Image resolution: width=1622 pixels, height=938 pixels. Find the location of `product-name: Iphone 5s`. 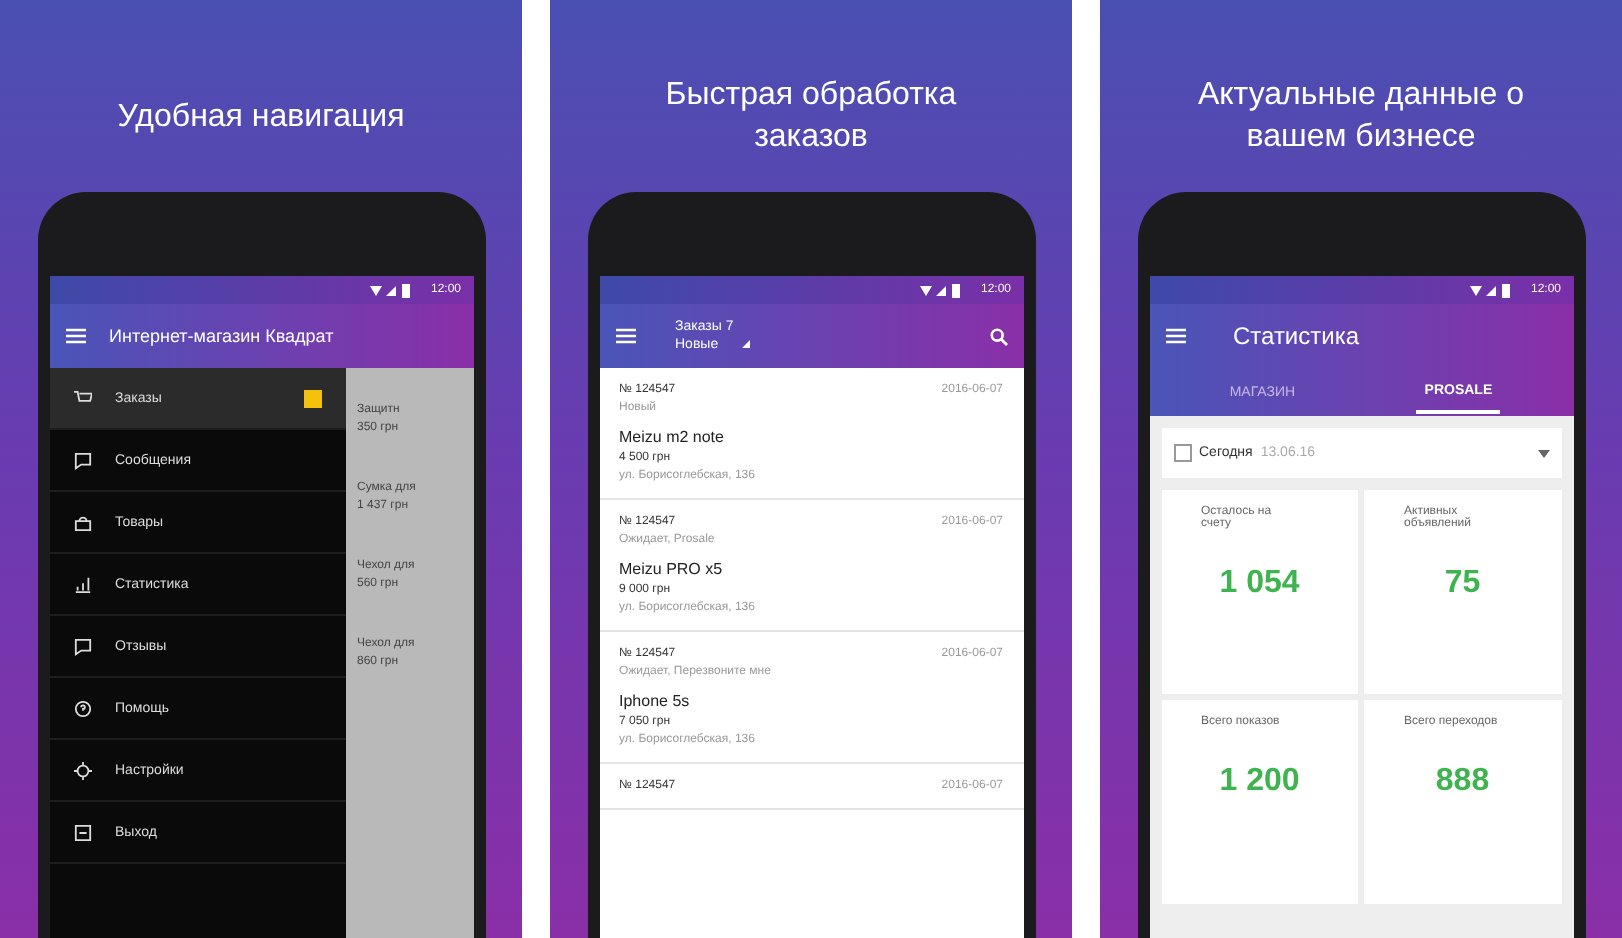

product-name: Iphone 5s is located at coordinates (655, 701).